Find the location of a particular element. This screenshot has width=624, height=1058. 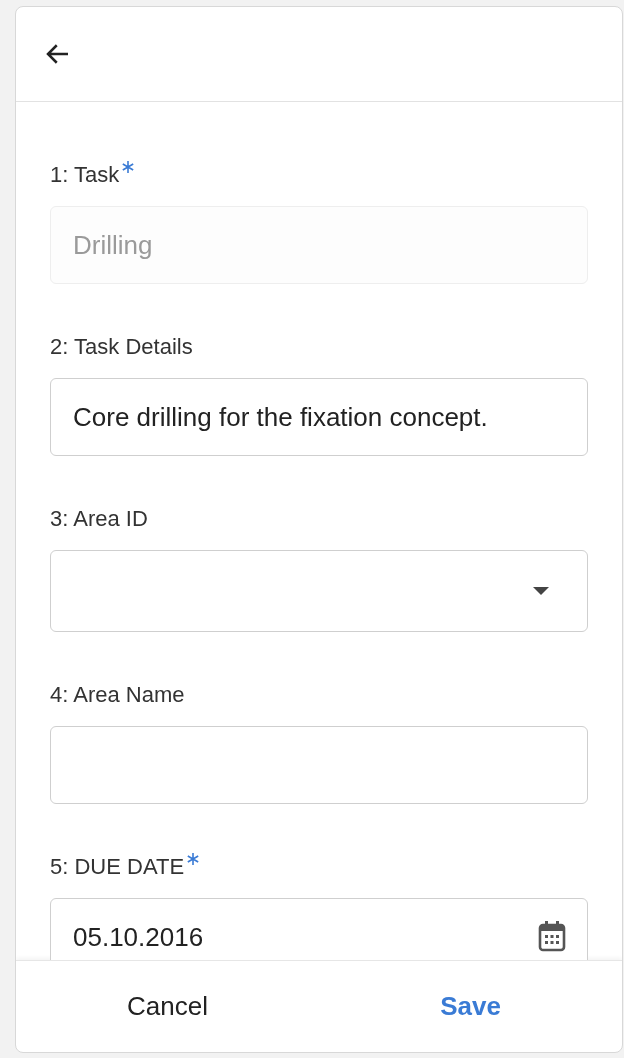

dropdown-caret-icon is located at coordinates (541, 591).